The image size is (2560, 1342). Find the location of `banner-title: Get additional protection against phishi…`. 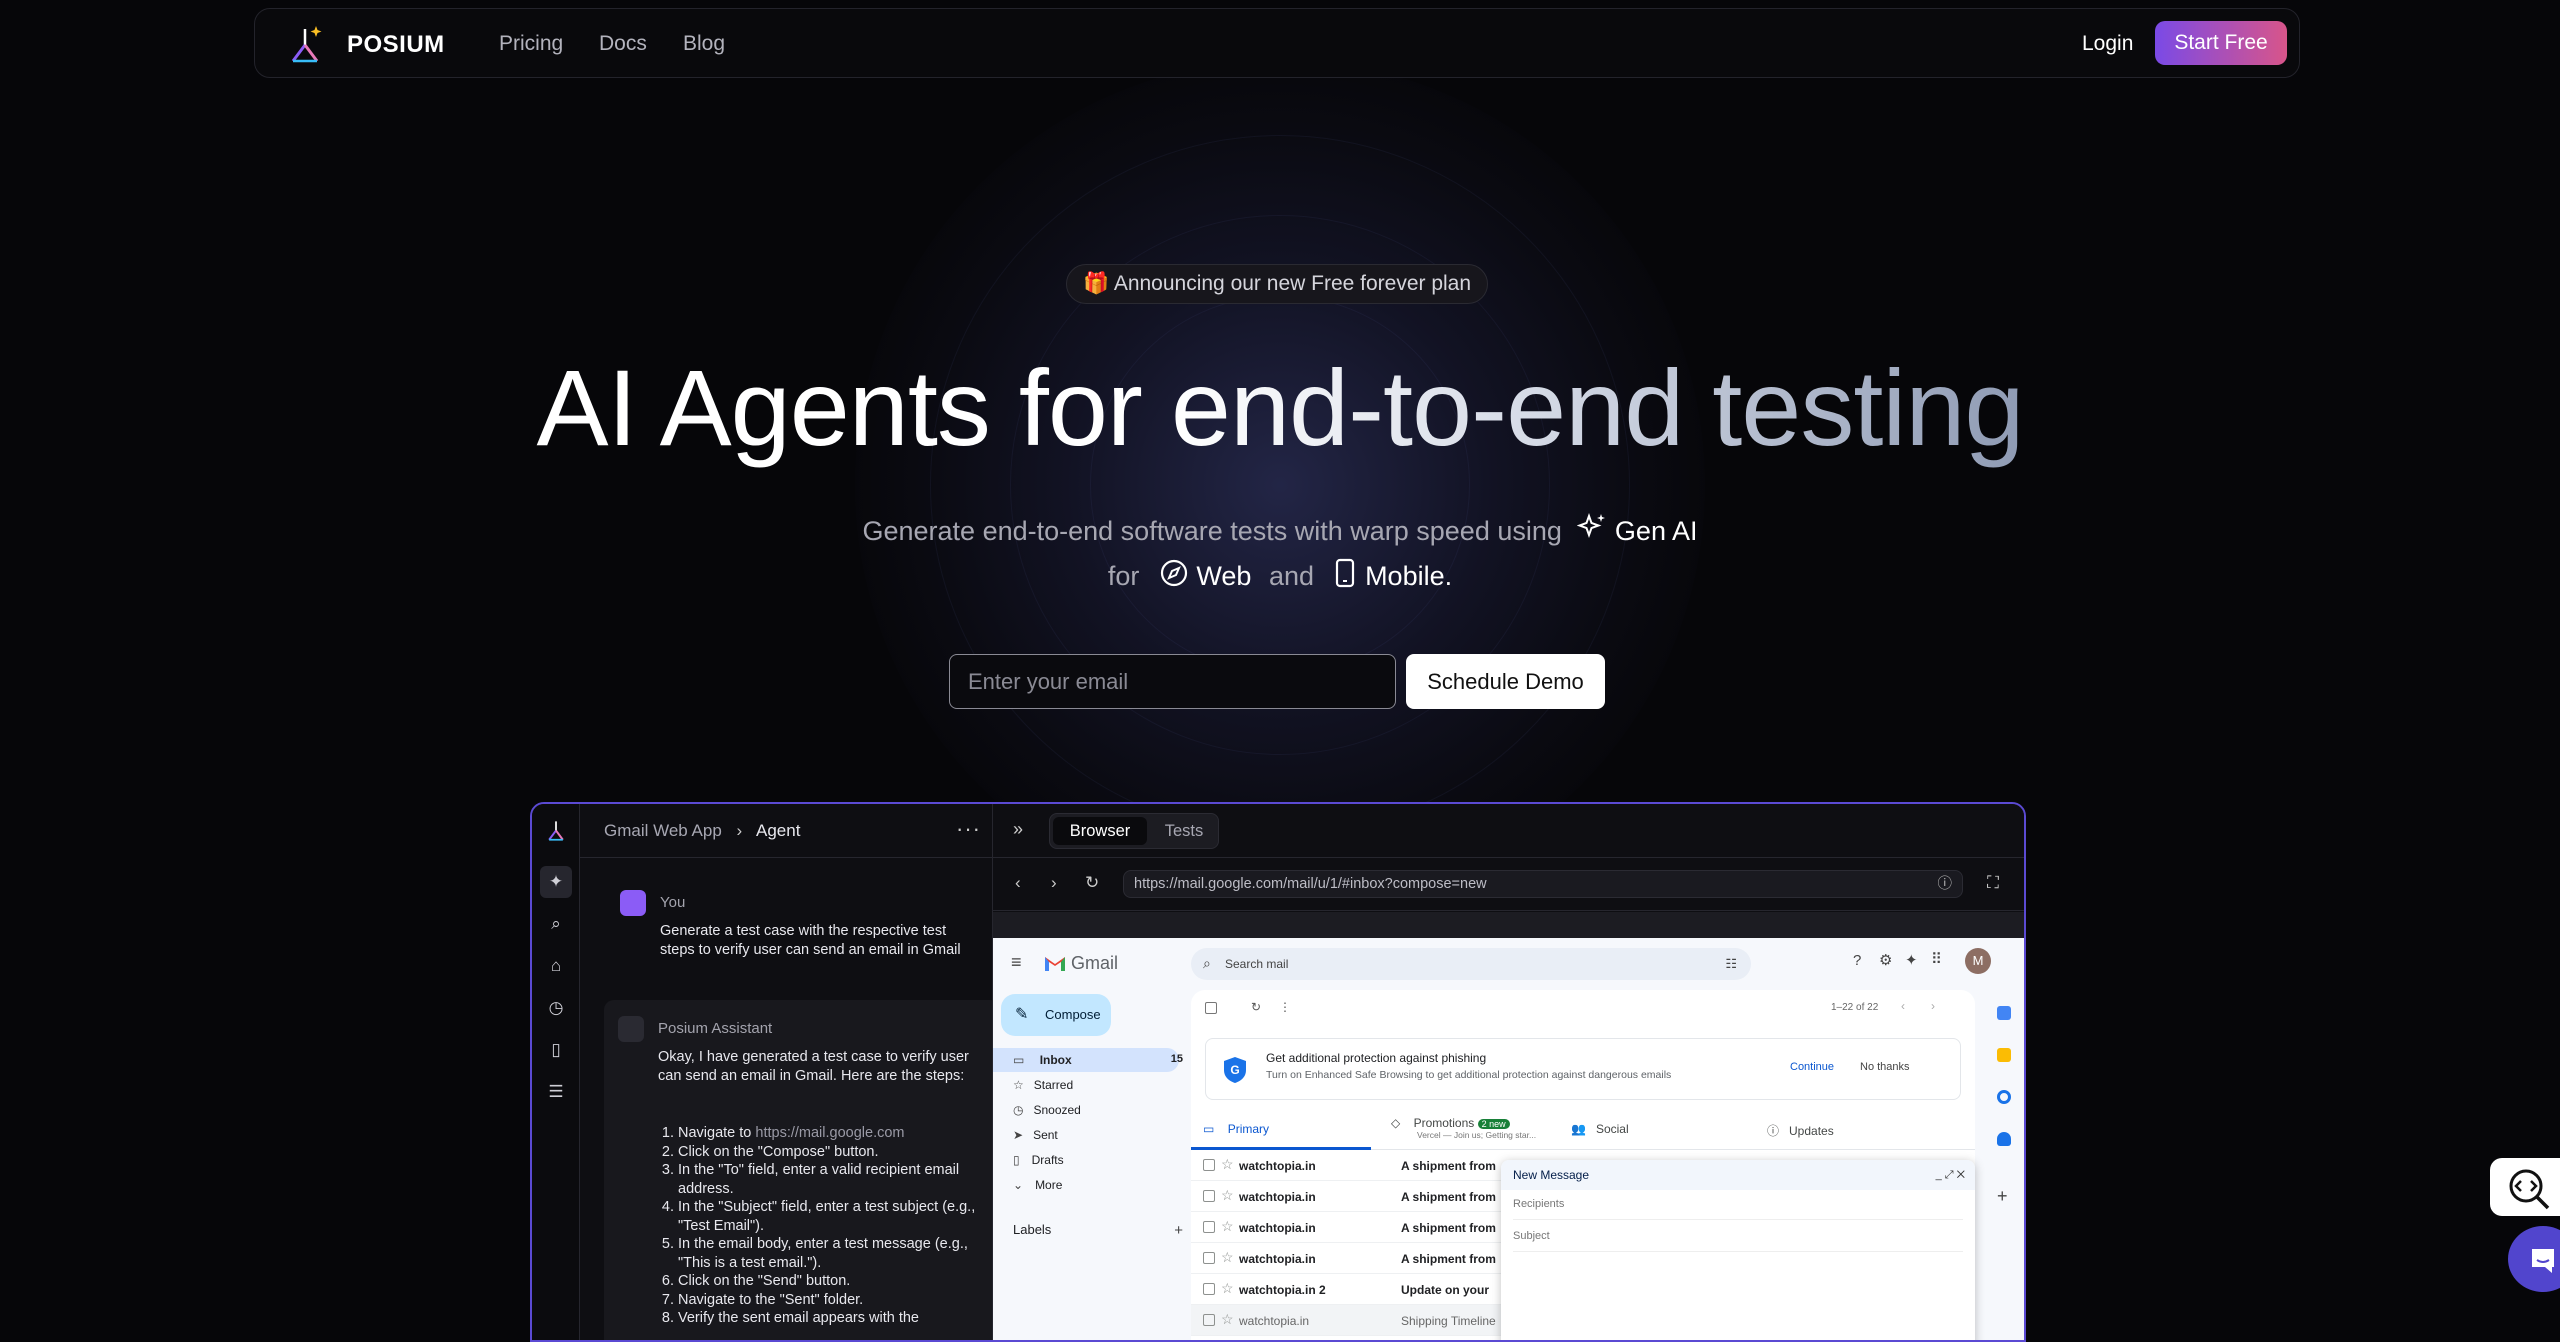

banner-title: Get additional protection against phishi… is located at coordinates (1376, 1058).